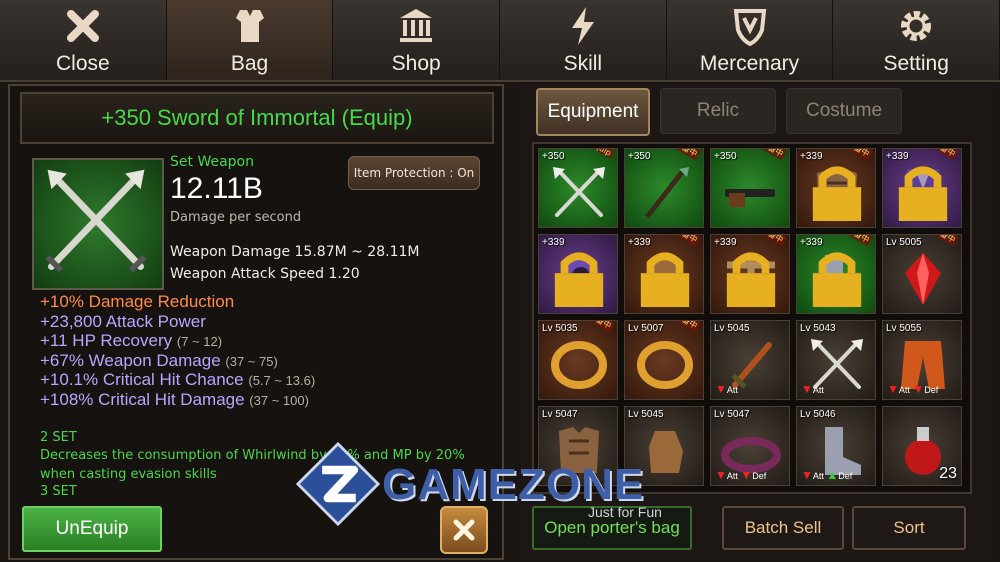 This screenshot has height=562, width=1000. I want to click on inventory-slot: Lv 5005 装备中, so click(922, 274).